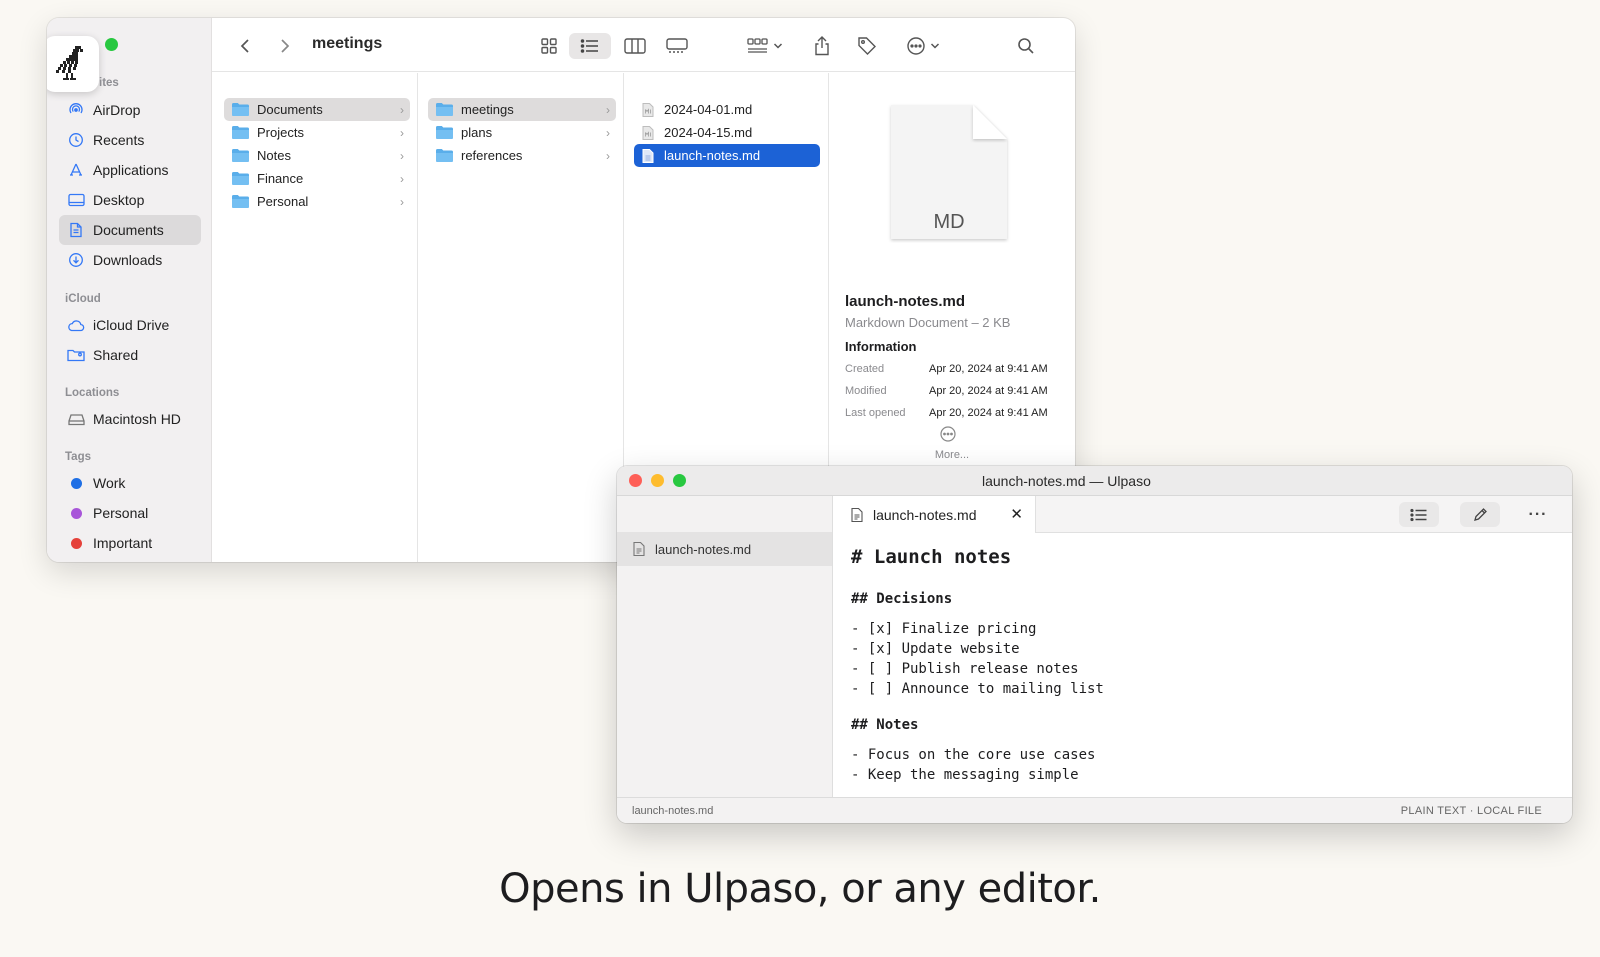 The image size is (1600, 957). I want to click on more-info-button, so click(948, 436).